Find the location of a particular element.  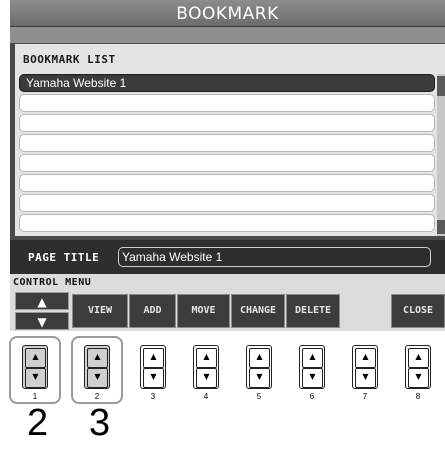

panel-button-1: ▲ ▼ is located at coordinates (35, 367).